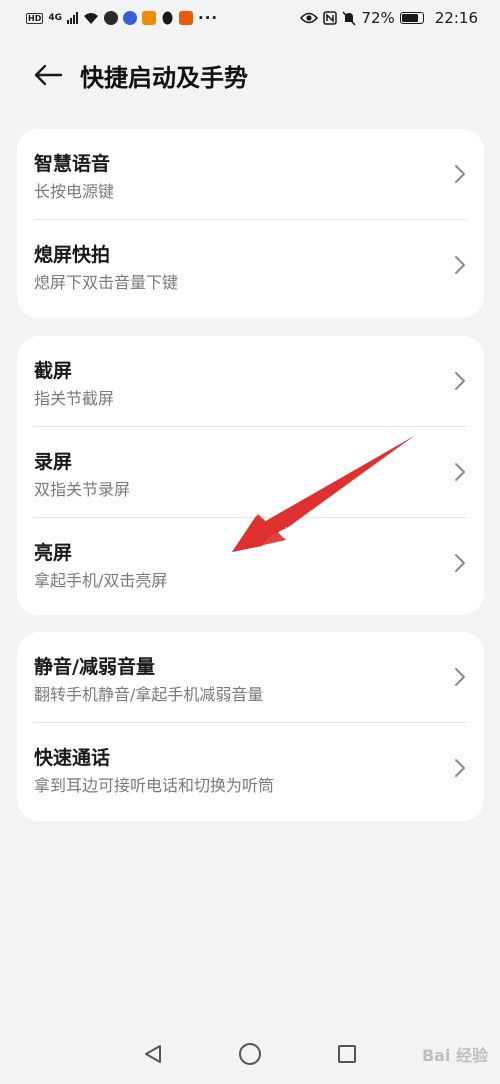 This screenshot has height=1084, width=500. I want to click on recents-square-icon, so click(347, 1054).